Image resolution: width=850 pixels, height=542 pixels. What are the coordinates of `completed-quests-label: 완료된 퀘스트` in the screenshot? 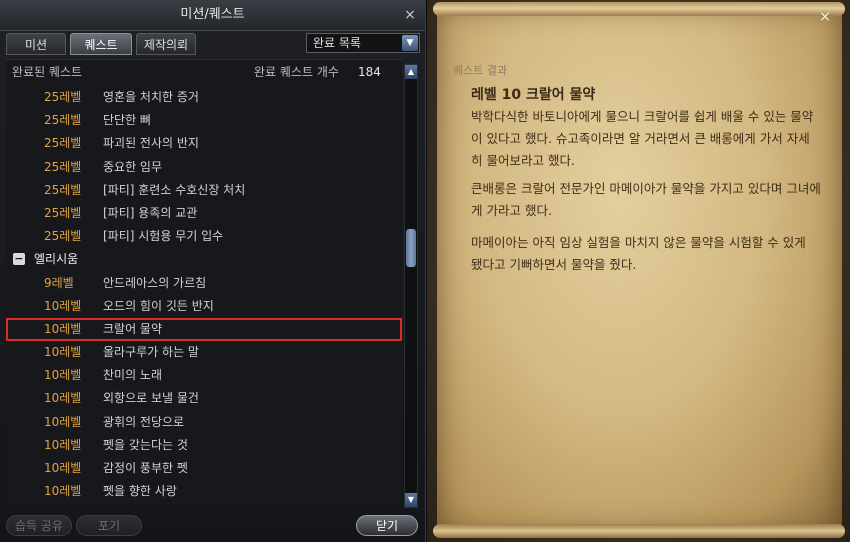 It's located at (47, 72).